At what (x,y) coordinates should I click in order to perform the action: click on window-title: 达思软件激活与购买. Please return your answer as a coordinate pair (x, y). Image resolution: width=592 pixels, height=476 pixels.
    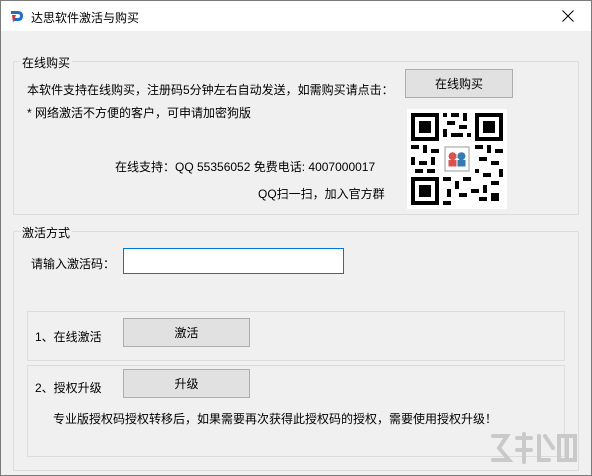
    Looking at the image, I should click on (85, 18).